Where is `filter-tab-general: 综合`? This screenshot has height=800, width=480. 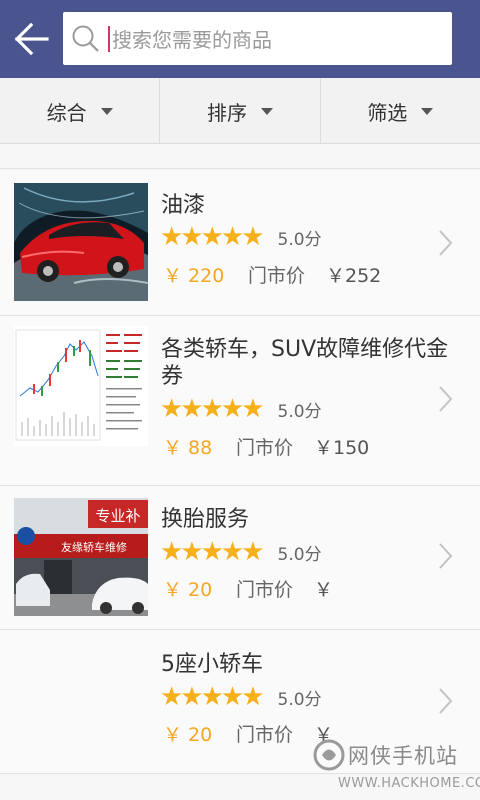 filter-tab-general: 综合 is located at coordinates (80, 111).